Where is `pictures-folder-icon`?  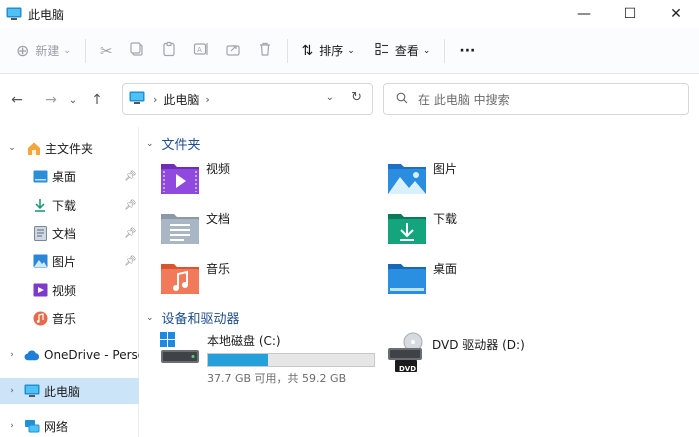 pictures-folder-icon is located at coordinates (407, 178).